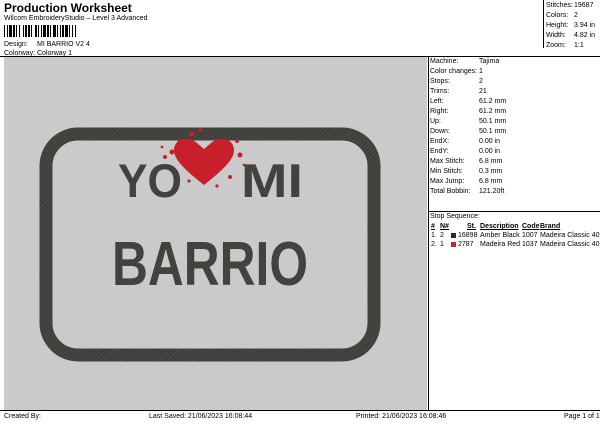 This screenshot has width=600, height=424. What do you see at coordinates (446, 171) in the screenshot?
I see `detail-label: Min Stitch:` at bounding box center [446, 171].